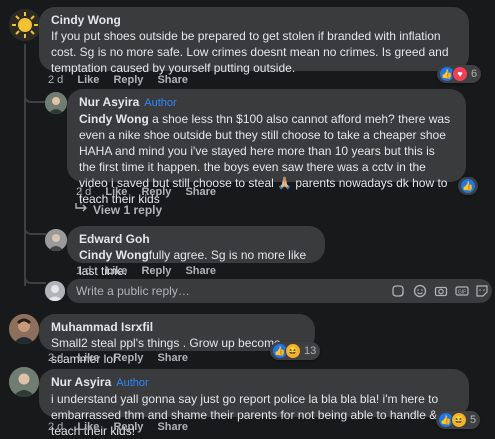 The height and width of the screenshot is (439, 495). What do you see at coordinates (196, 239) in the screenshot?
I see `comment-author: Edward Goh` at bounding box center [196, 239].